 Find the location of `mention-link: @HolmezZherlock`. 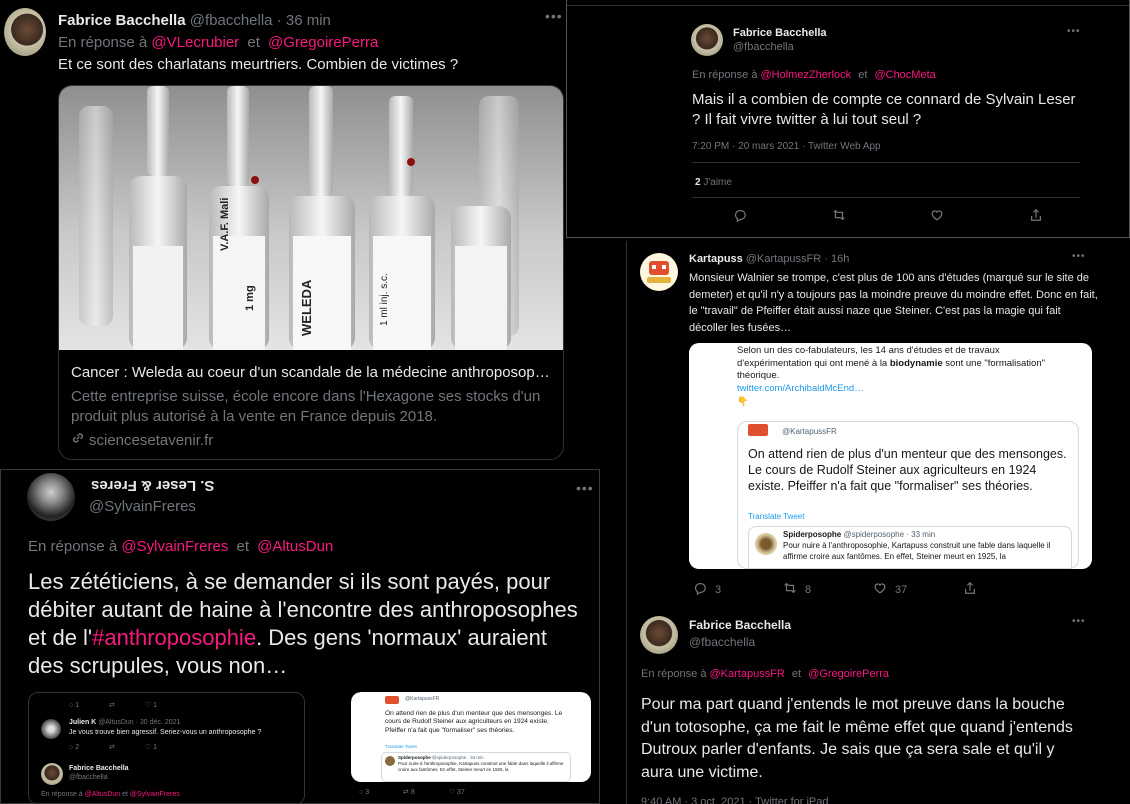

mention-link: @HolmezZherlock is located at coordinates (806, 75).